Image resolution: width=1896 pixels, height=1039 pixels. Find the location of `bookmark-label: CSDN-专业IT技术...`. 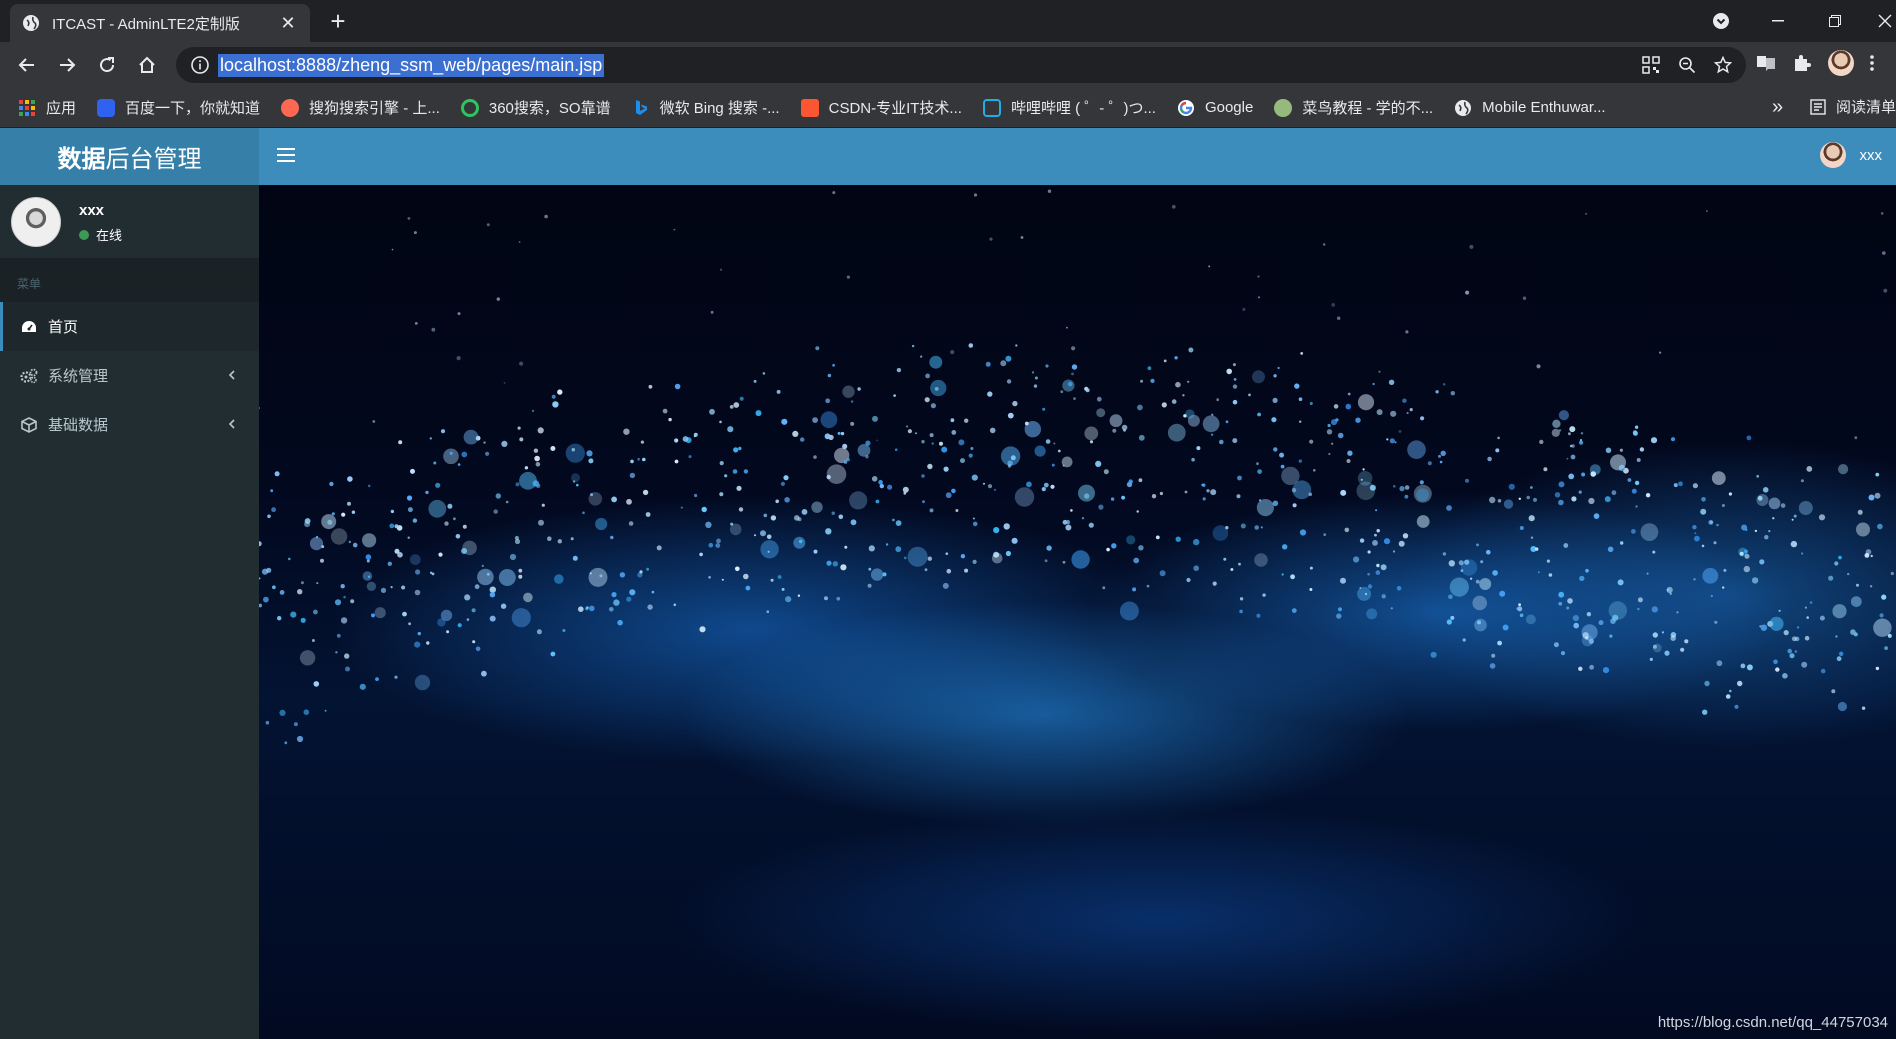

bookmark-label: CSDN-专业IT技术... is located at coordinates (895, 108).